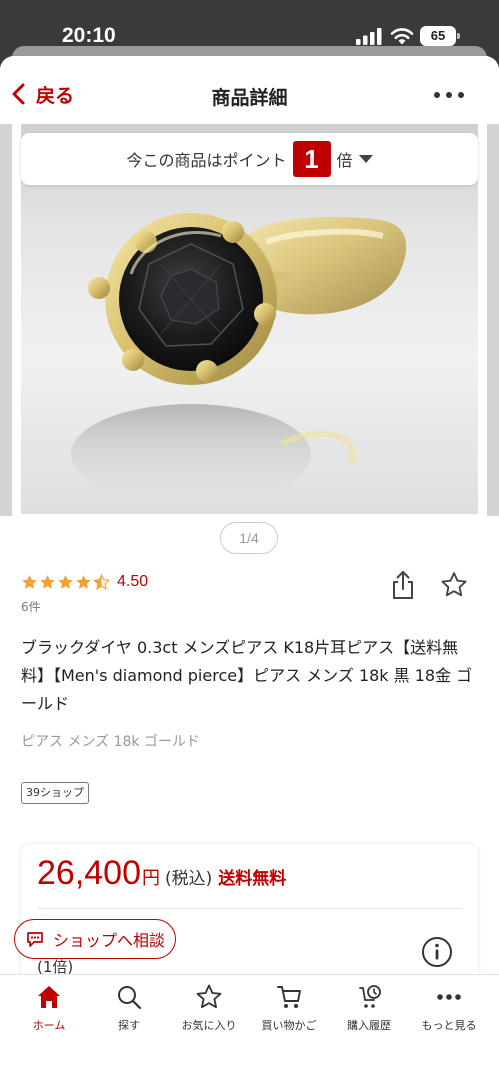 This screenshot has width=499, height=1080. What do you see at coordinates (129, 1013) in the screenshot?
I see `tab-search: 探す` at bounding box center [129, 1013].